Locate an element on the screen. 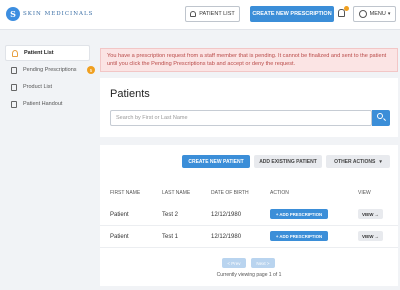 The height and width of the screenshot is (290, 400). sidebar-item-pending-prescriptions: Pending Prescriptions 5 is located at coordinates (50, 70).